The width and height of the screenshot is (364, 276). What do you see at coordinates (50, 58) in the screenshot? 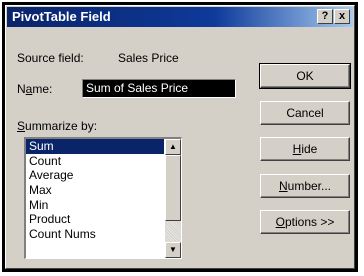
I see `source-field-label: Source field:` at bounding box center [50, 58].